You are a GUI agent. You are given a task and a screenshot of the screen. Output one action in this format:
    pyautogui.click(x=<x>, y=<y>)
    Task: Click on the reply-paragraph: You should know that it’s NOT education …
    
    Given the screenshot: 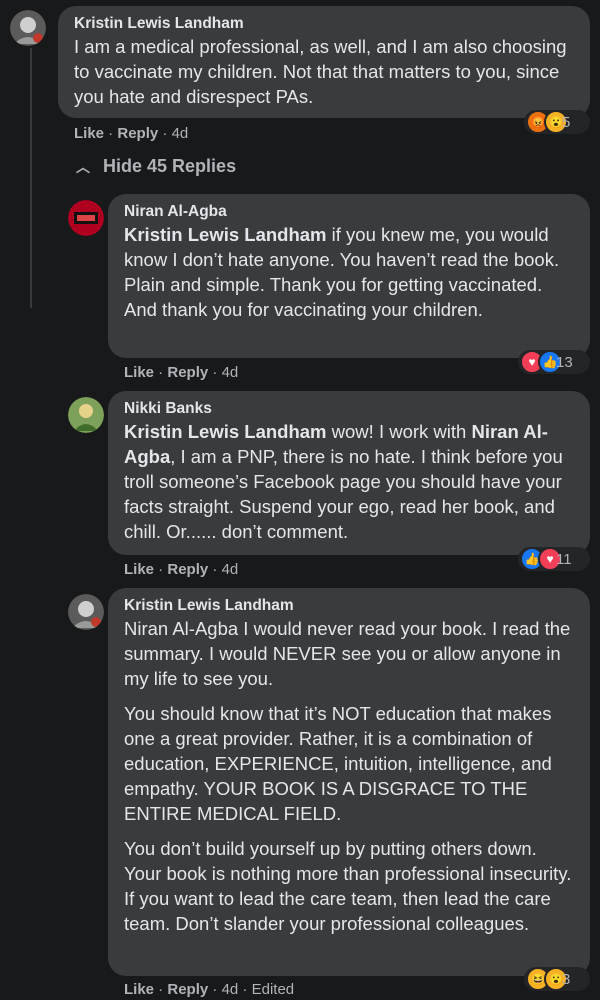 What is the action you would take?
    pyautogui.click(x=338, y=763)
    